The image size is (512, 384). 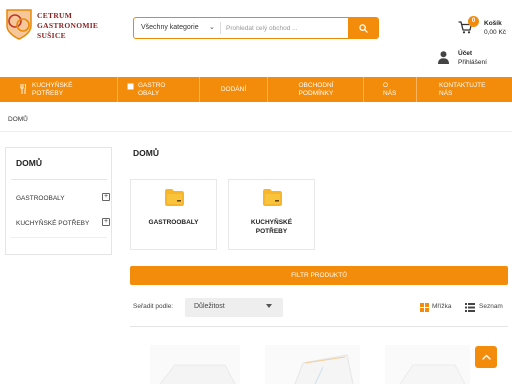 What do you see at coordinates (23, 89) in the screenshot?
I see `utensils-icon` at bounding box center [23, 89].